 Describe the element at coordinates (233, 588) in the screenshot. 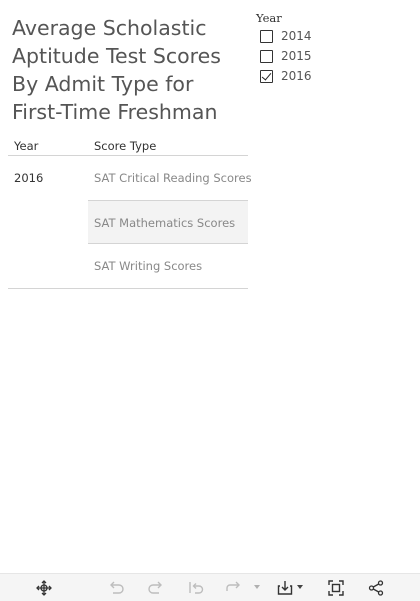

I see `refresh-icon` at that location.